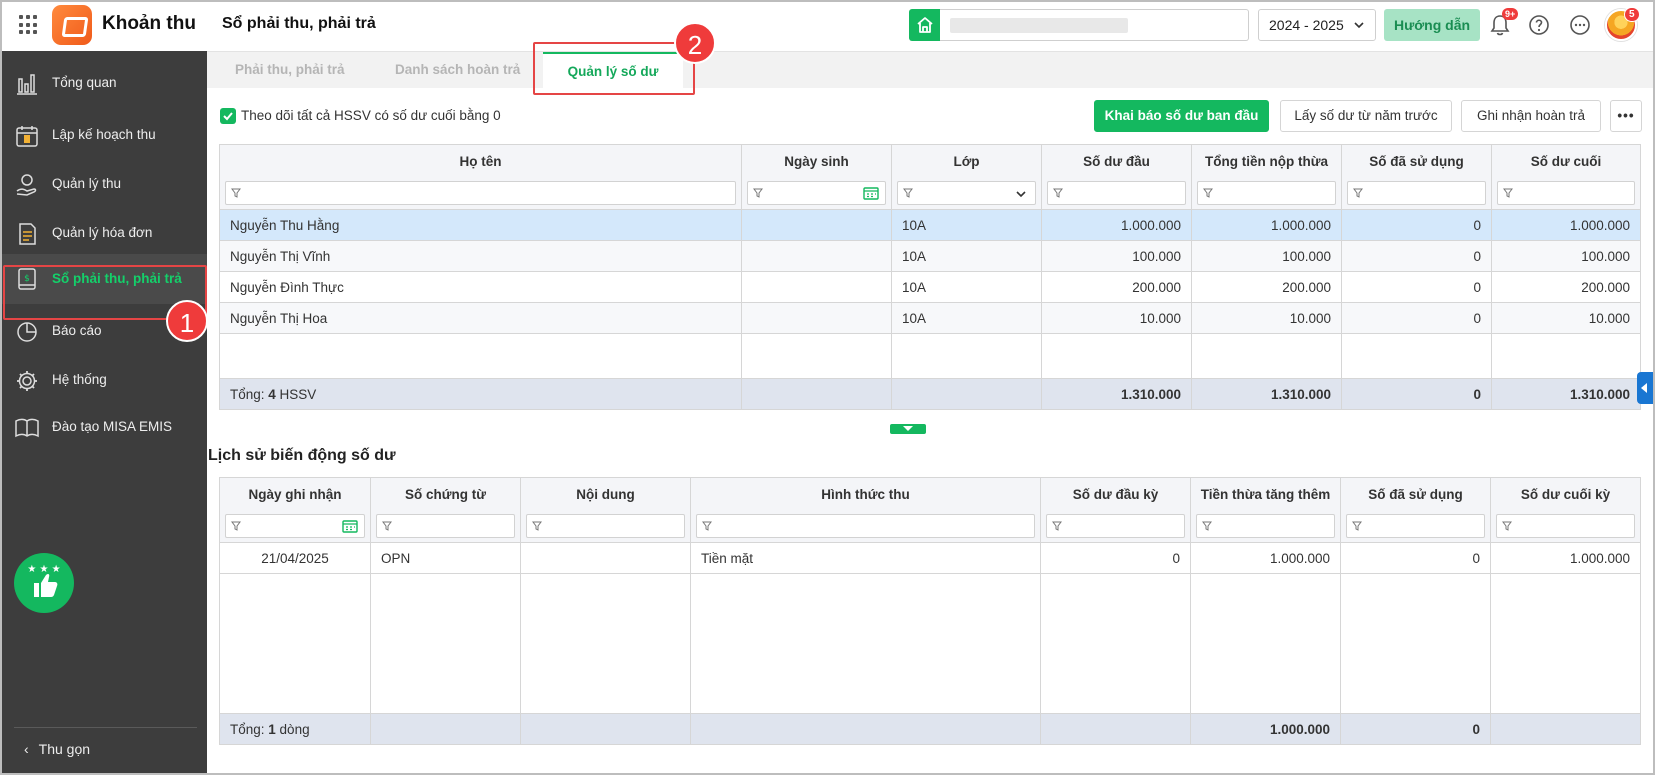 The width and height of the screenshot is (1655, 775). What do you see at coordinates (1645, 388) in the screenshot?
I see `side-panel-toggle` at bounding box center [1645, 388].